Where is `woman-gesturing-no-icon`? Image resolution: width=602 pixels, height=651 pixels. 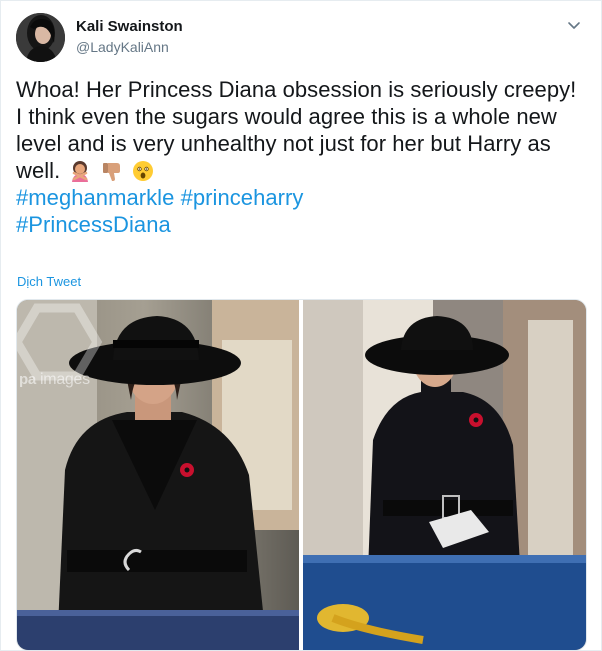
woman-gesturing-no-icon is located at coordinates (80, 171).